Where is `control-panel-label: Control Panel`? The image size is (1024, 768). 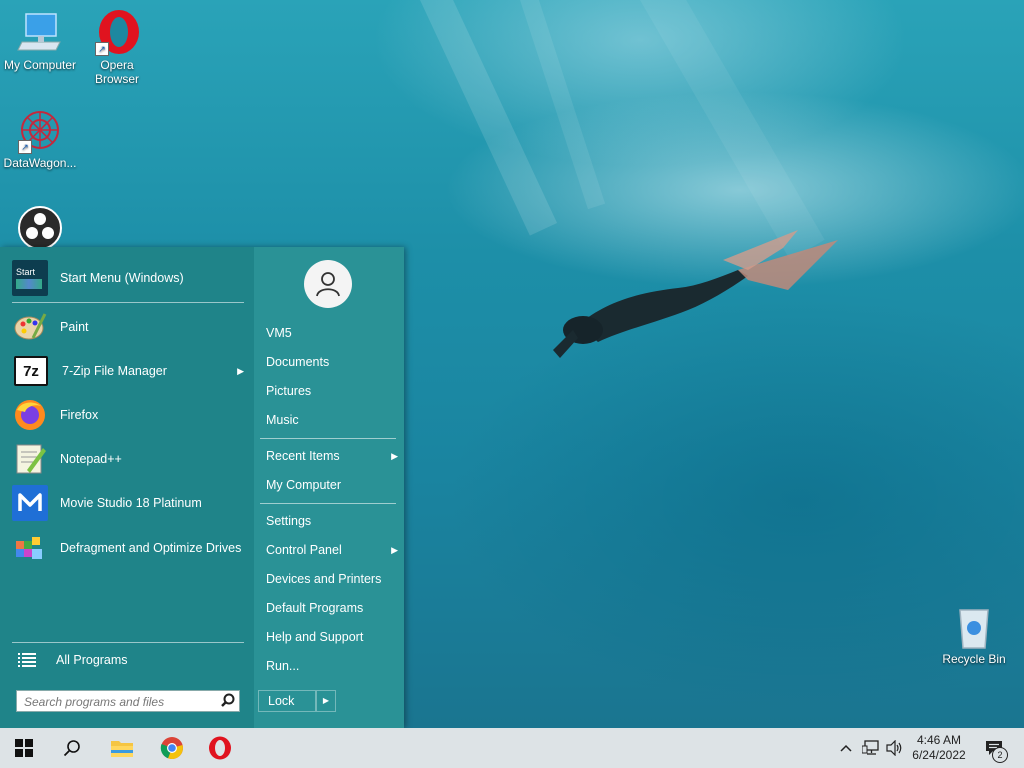 control-panel-label: Control Panel is located at coordinates (304, 550).